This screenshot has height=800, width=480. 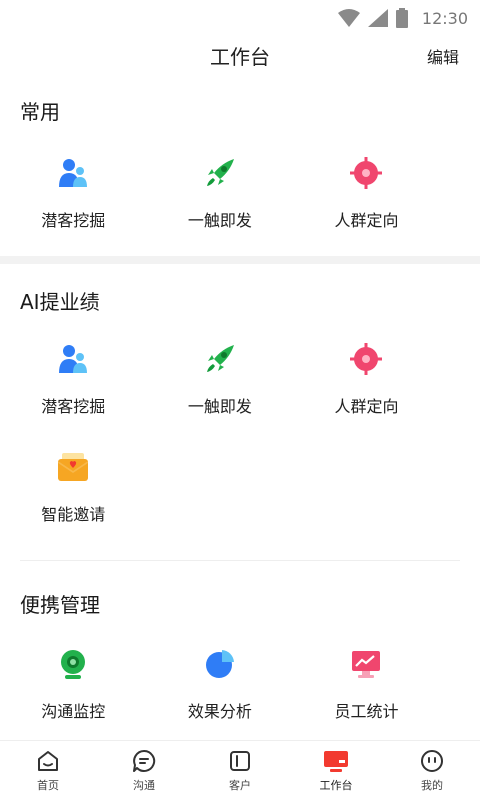 I want to click on status-time: 12:30, so click(x=444, y=18).